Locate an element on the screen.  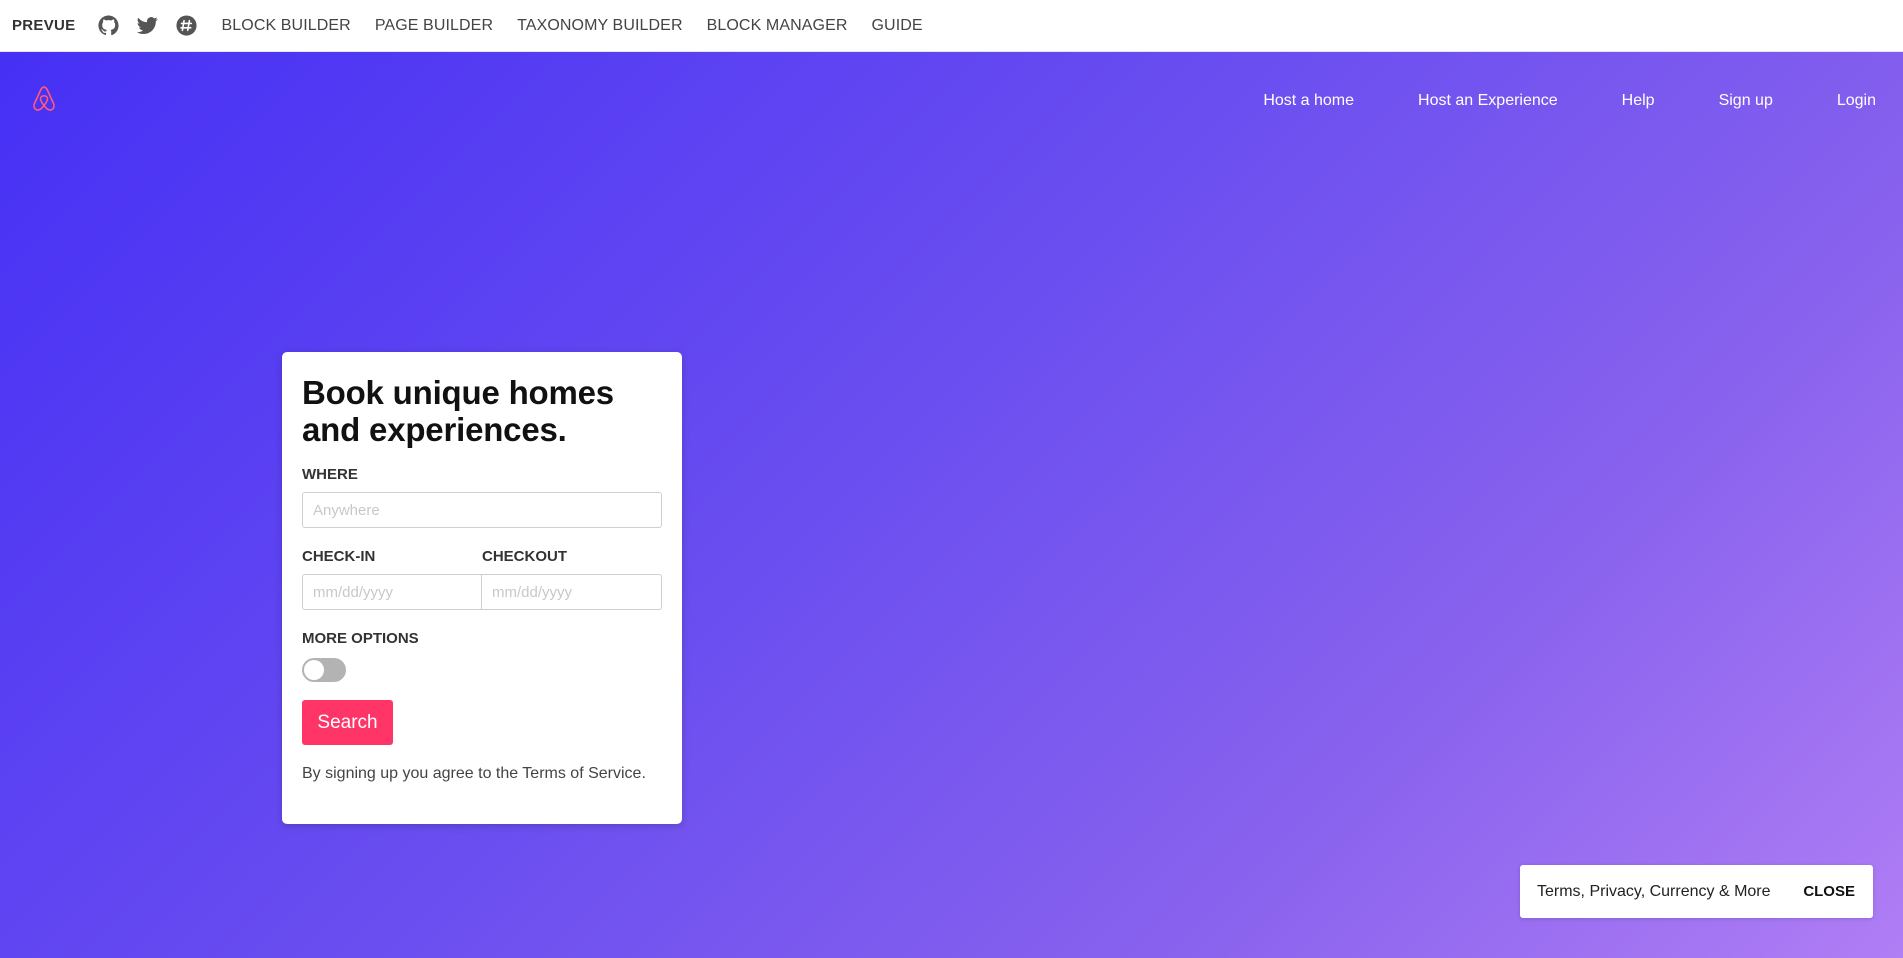
brand-name: PREVUE is located at coordinates (44, 25).